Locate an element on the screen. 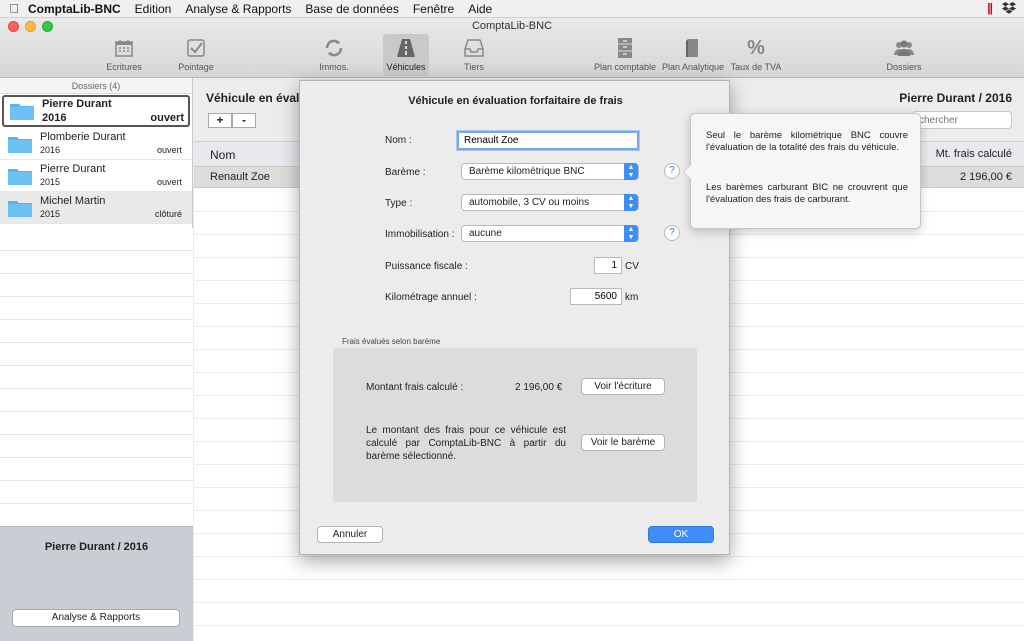 Image resolution: width=1024 pixels, height=641 pixels. analyse-rapports-button: Analyse & Rapports is located at coordinates (96, 618).